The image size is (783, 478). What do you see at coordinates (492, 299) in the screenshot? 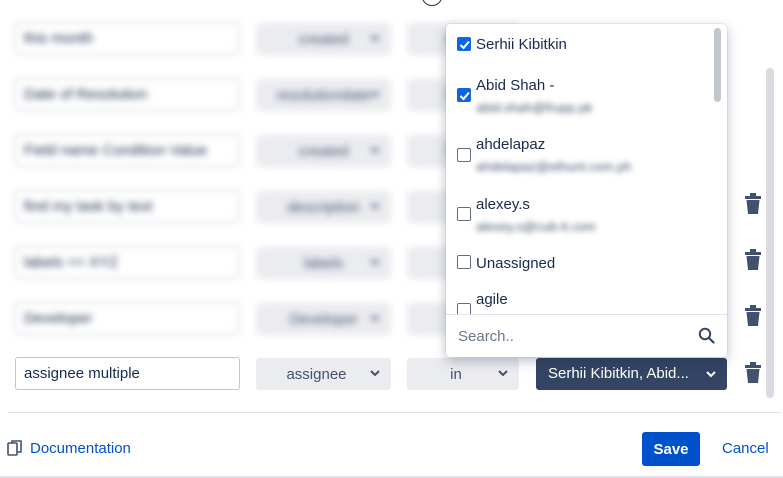
I see `option-label: agile` at bounding box center [492, 299].